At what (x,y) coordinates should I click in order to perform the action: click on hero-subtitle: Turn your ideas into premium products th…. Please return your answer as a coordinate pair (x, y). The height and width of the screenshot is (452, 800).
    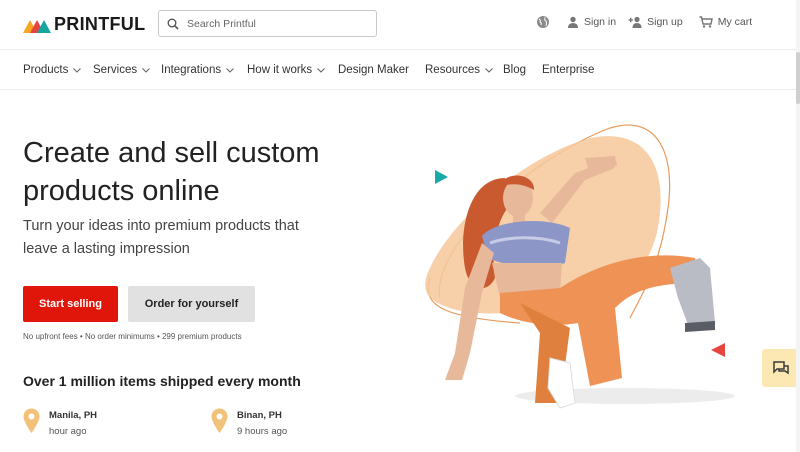
    Looking at the image, I should click on (183, 238).